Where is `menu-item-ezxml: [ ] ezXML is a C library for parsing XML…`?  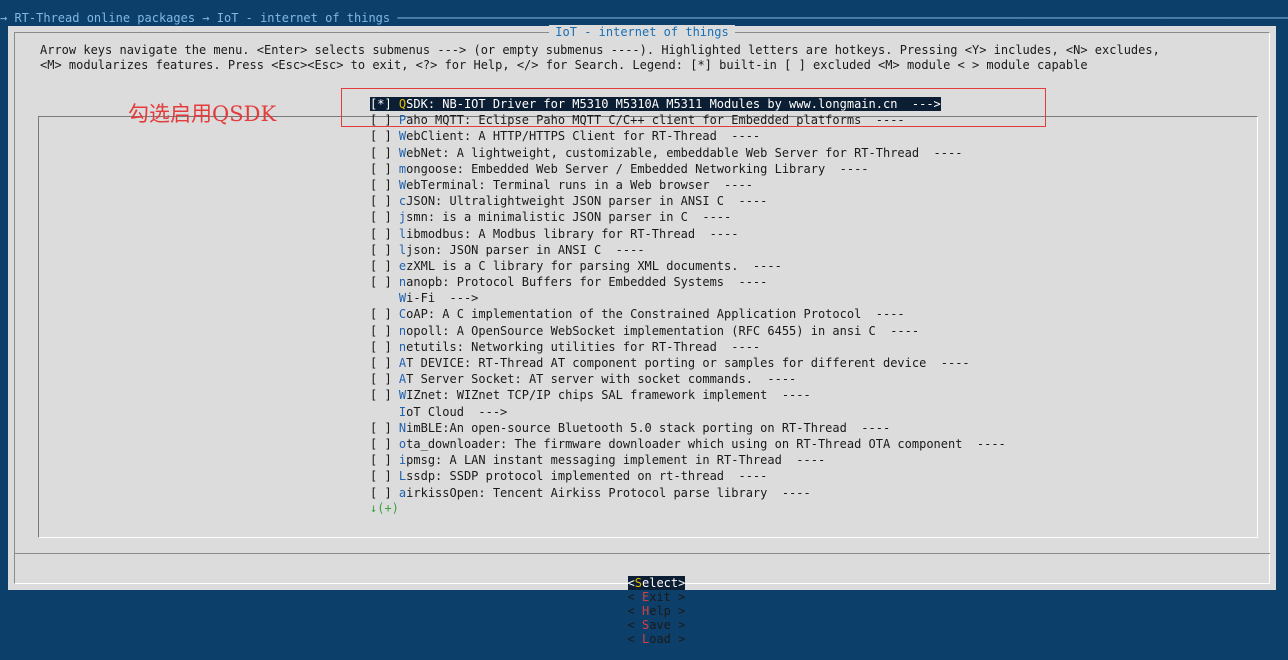 menu-item-ezxml: [ ] ezXML is a C library for parsing XML… is located at coordinates (810, 266).